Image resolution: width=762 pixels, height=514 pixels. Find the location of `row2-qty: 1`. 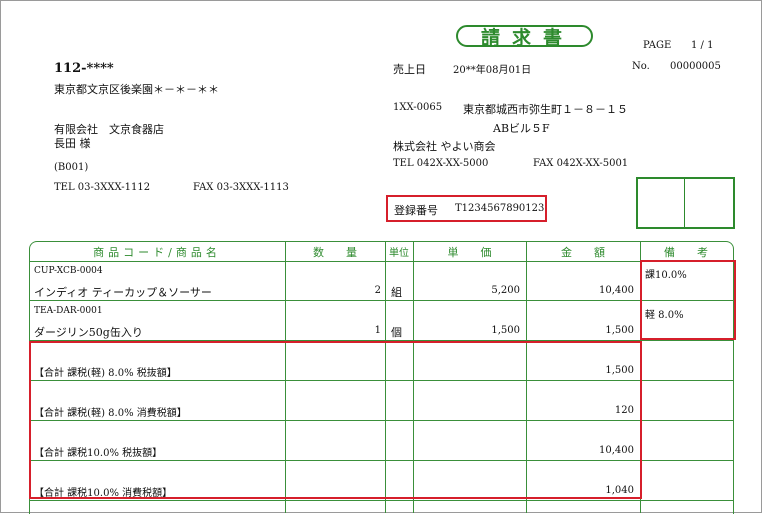

row2-qty: 1 is located at coordinates (377, 330).